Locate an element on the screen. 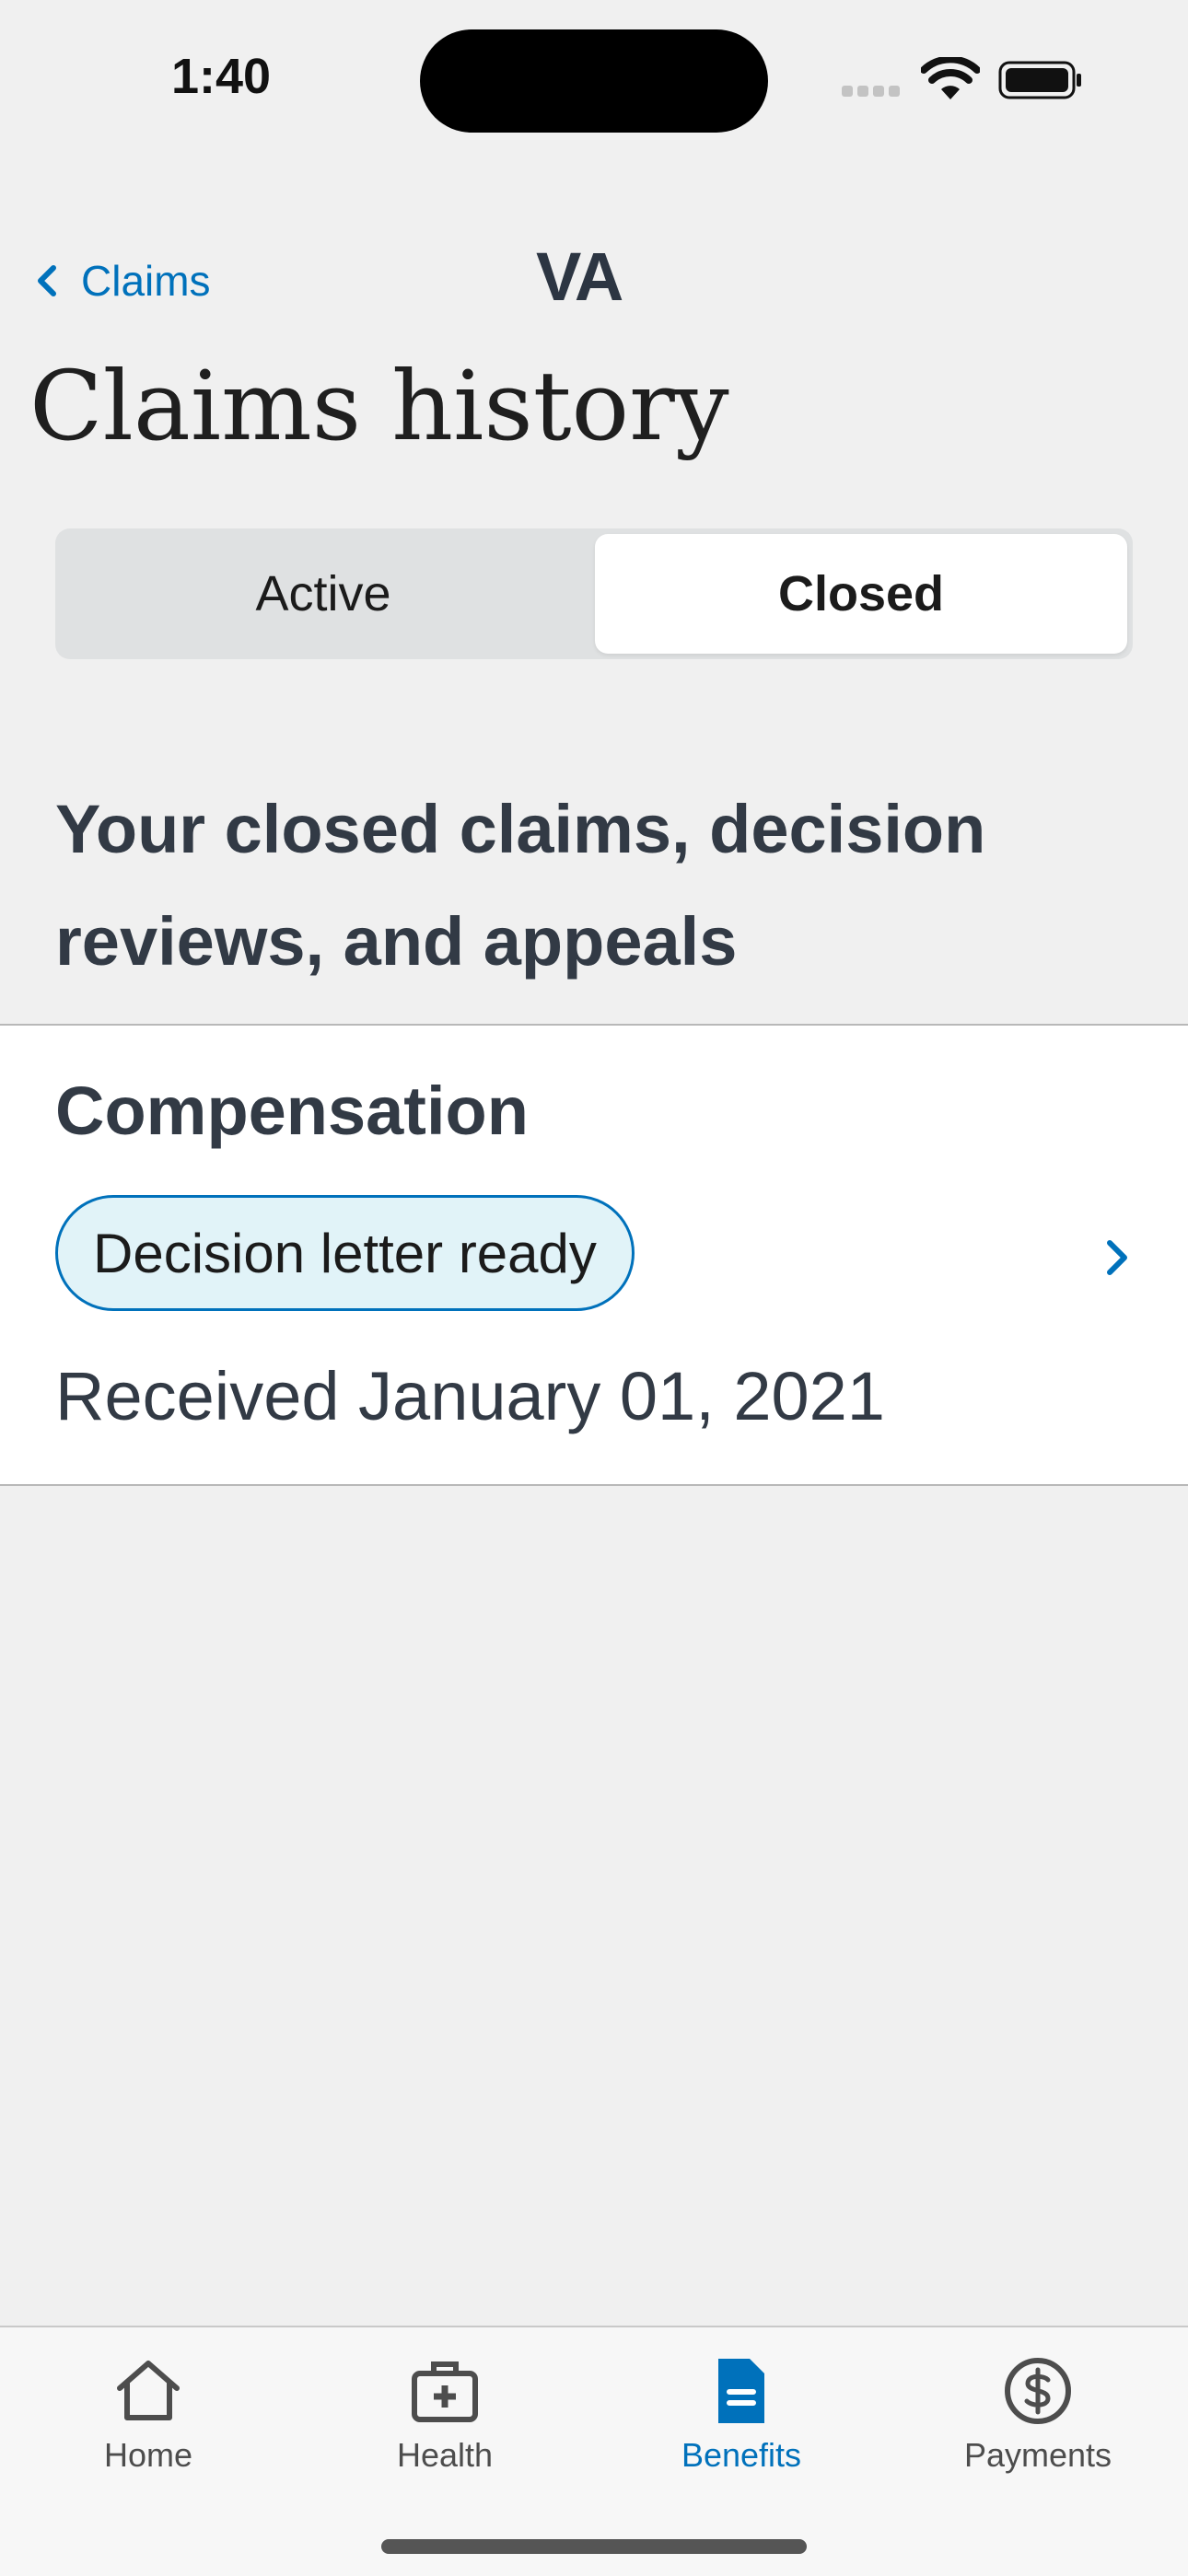 This screenshot has height=2576, width=1188. segmented-control: Active Closed is located at coordinates (594, 593).